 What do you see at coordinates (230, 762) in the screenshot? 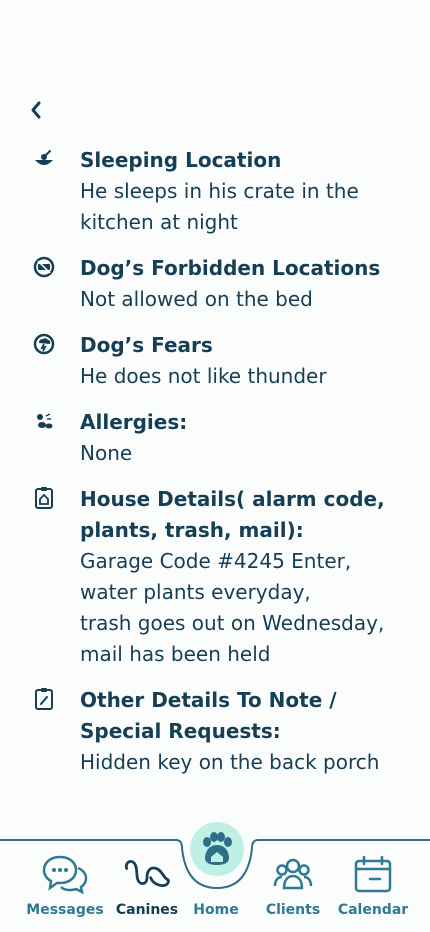
I see `section-body-line: Hidden key on the back porch` at bounding box center [230, 762].